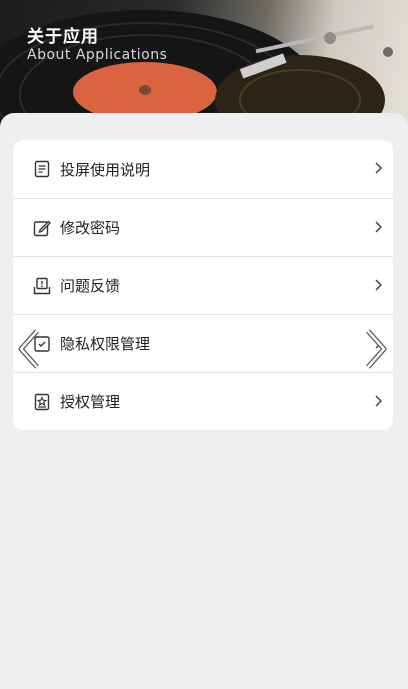 The width and height of the screenshot is (408, 689). What do you see at coordinates (97, 55) in the screenshot?
I see `page-subtitle: About Applications` at bounding box center [97, 55].